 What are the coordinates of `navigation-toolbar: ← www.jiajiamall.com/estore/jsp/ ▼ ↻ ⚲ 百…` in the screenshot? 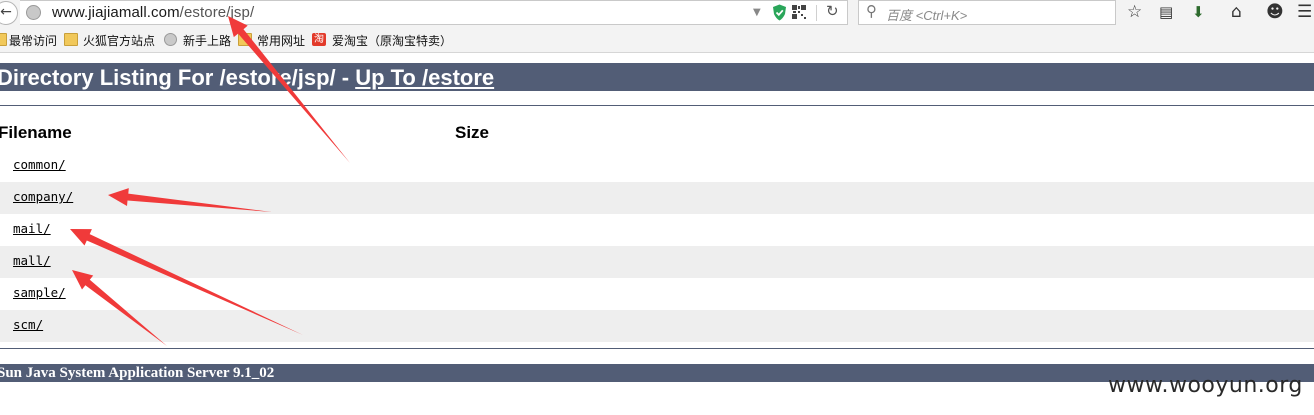 It's located at (657, 13).